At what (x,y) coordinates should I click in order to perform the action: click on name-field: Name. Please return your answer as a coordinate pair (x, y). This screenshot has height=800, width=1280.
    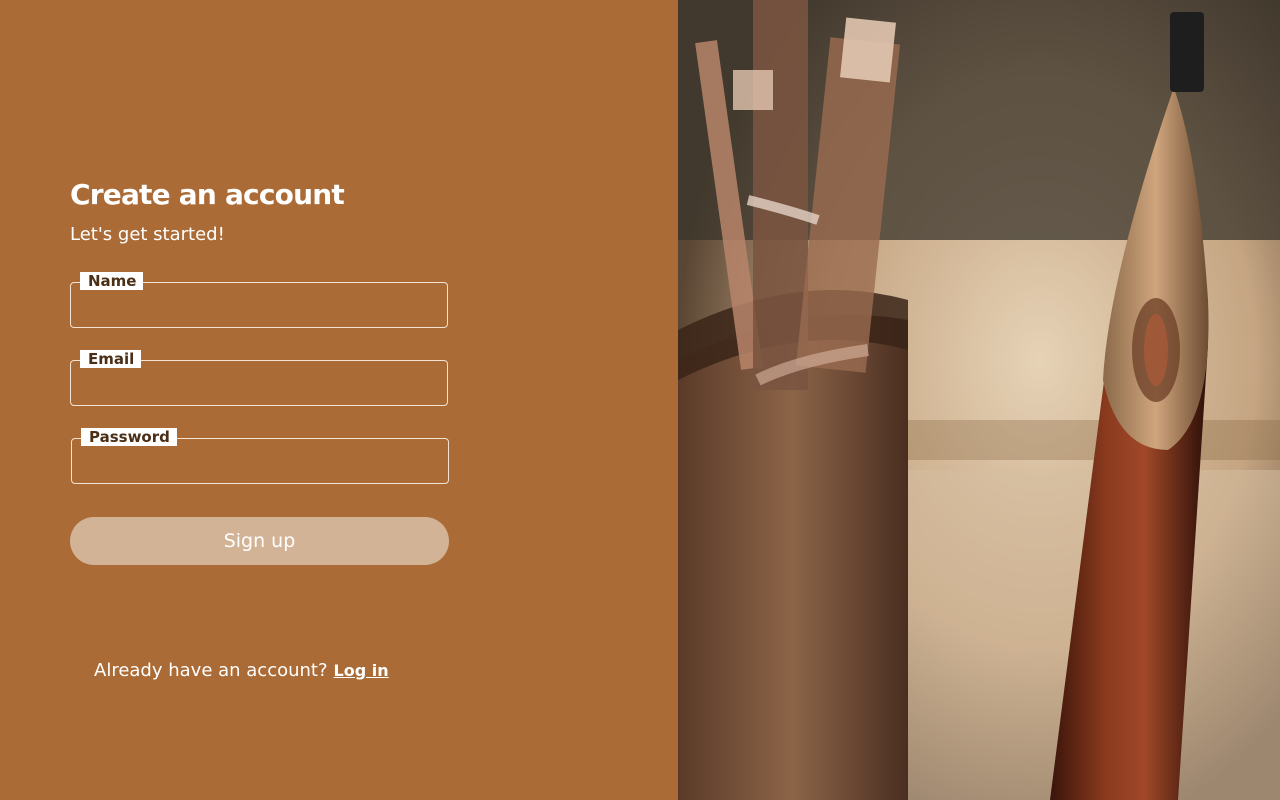
    Looking at the image, I should click on (259, 300).